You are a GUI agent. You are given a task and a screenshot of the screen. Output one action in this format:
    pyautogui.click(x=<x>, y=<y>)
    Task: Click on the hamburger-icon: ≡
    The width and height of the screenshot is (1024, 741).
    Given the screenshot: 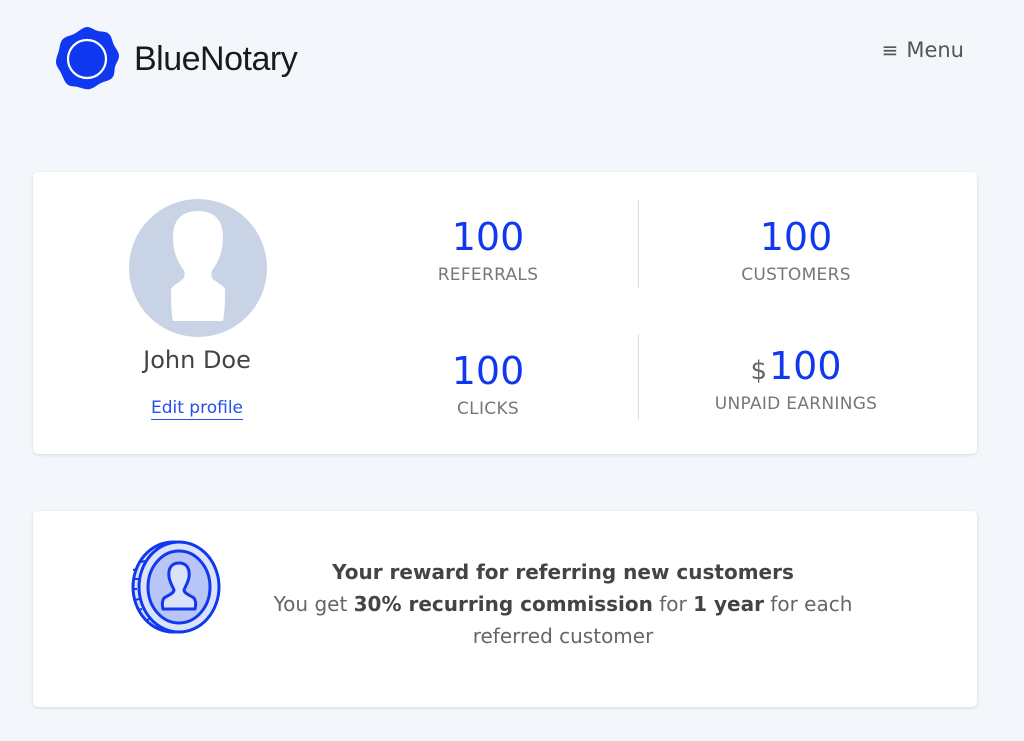 What is the action you would take?
    pyautogui.click(x=890, y=50)
    